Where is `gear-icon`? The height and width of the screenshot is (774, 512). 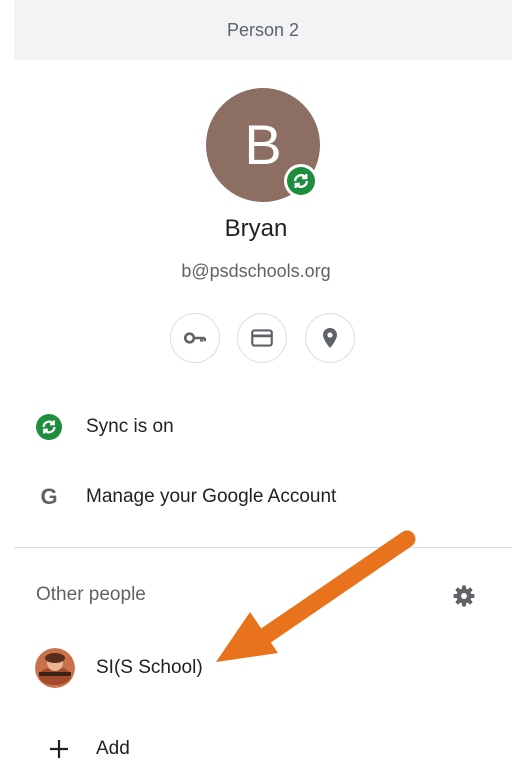
gear-icon is located at coordinates (464, 596).